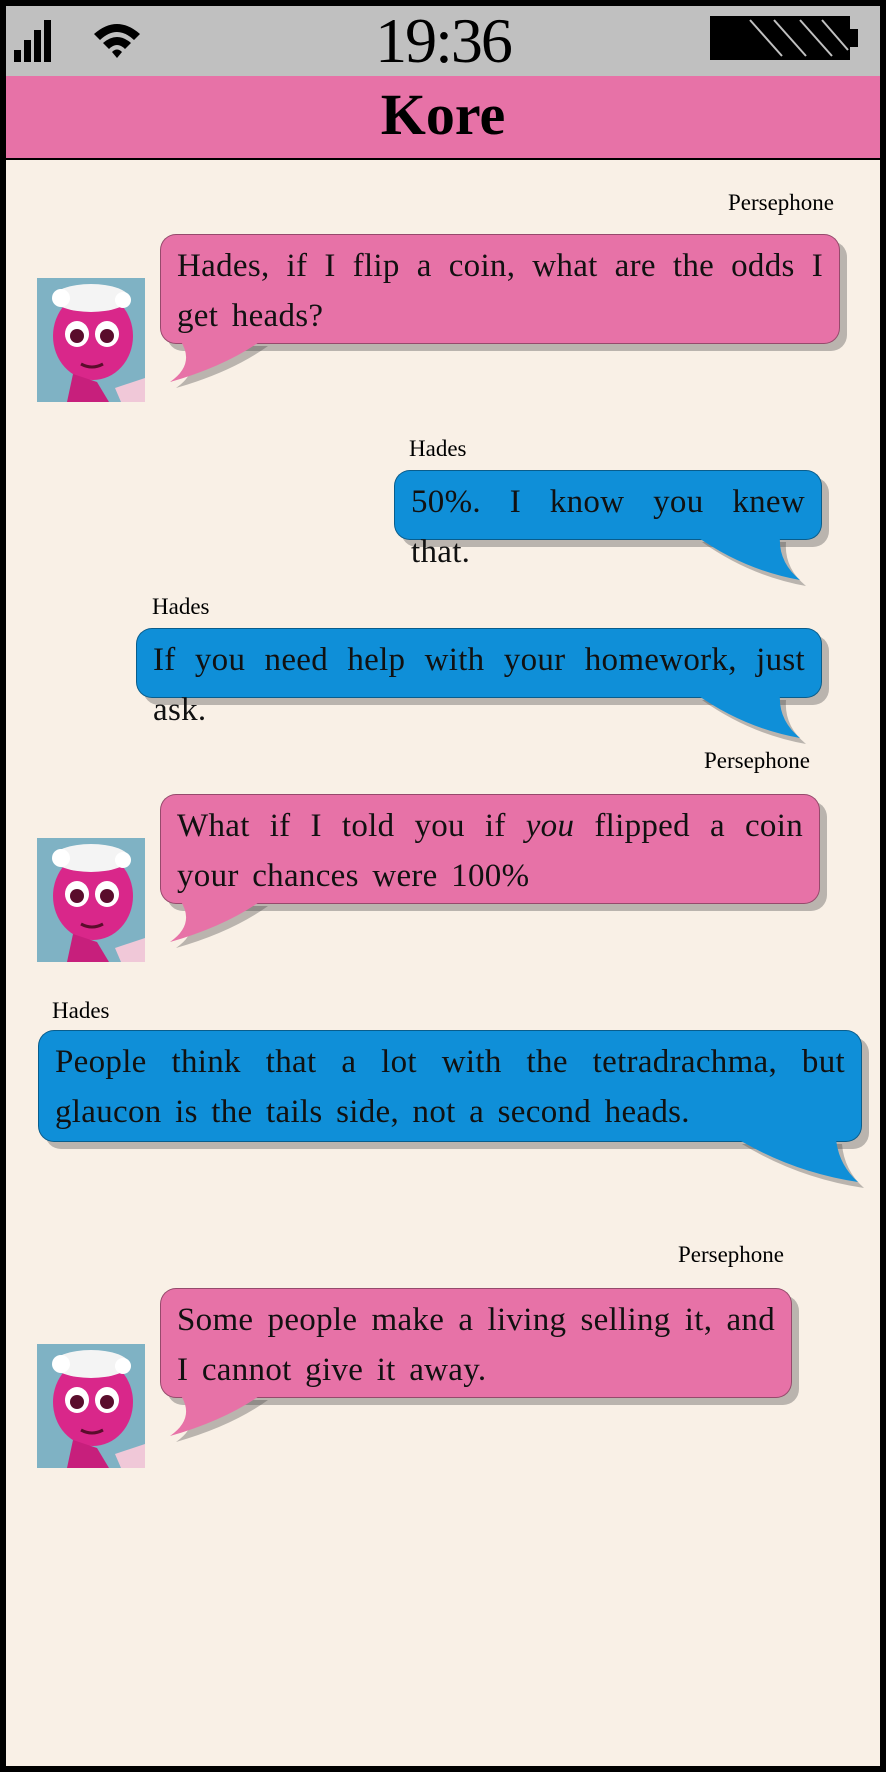 Image resolution: width=886 pixels, height=1772 pixels. I want to click on contact-name: Kore, so click(443, 115).